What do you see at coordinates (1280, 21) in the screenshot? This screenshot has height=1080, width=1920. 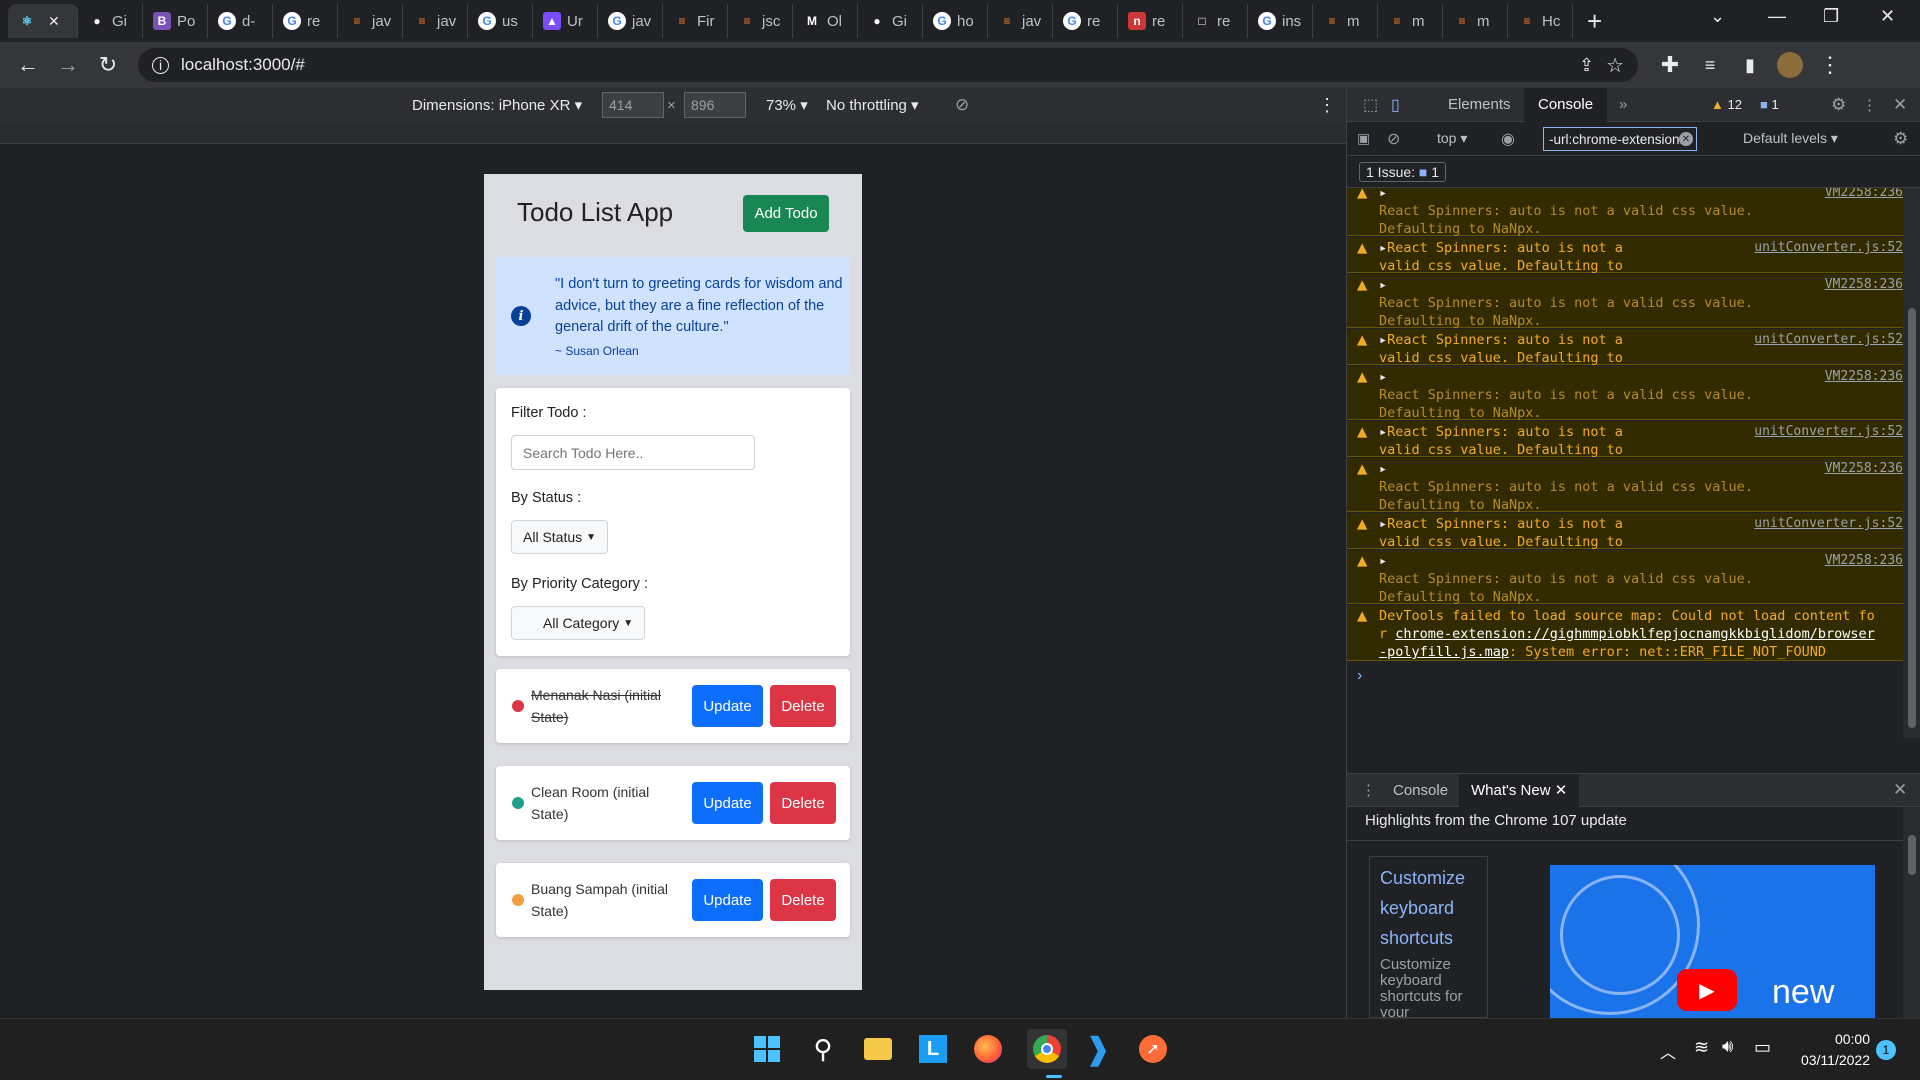 I see `browser-tab: Gins` at bounding box center [1280, 21].